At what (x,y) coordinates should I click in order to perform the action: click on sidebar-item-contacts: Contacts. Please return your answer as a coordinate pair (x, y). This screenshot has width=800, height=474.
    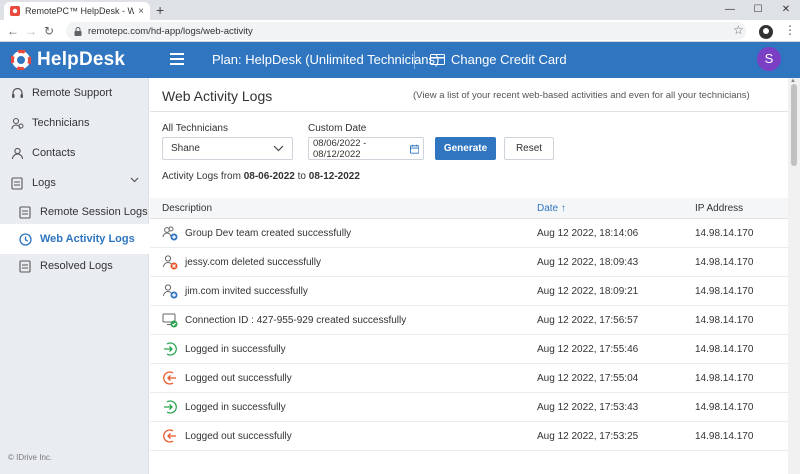
    Looking at the image, I should click on (74, 153).